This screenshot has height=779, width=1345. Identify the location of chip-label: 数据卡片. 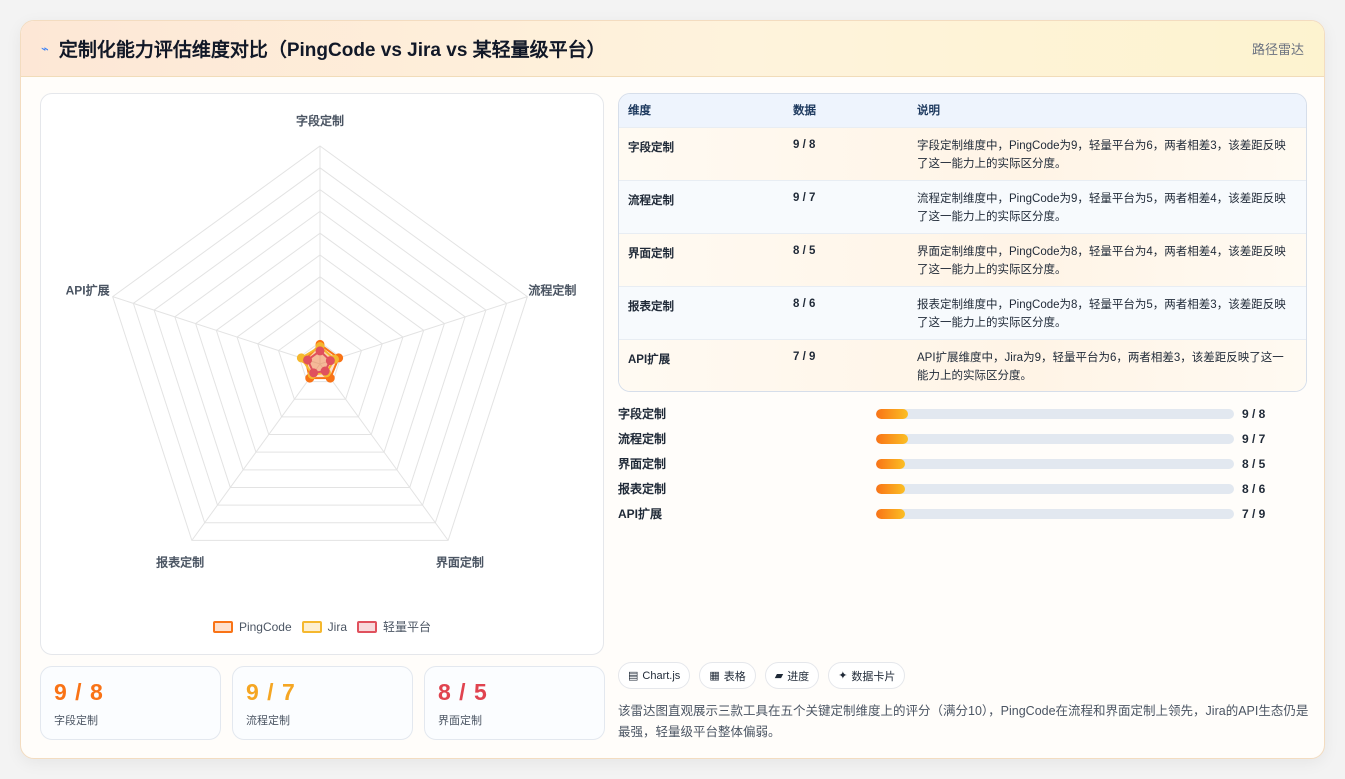
(873, 676).